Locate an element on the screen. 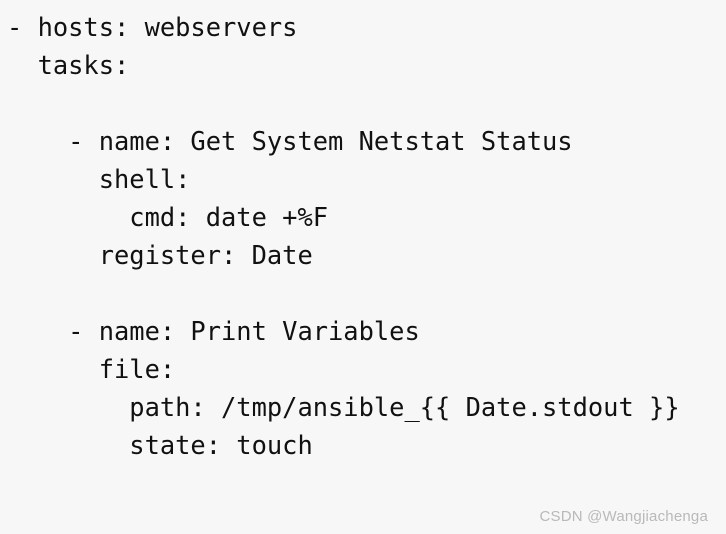  code-line: - name: Get System Netstat Status is located at coordinates (290, 141).